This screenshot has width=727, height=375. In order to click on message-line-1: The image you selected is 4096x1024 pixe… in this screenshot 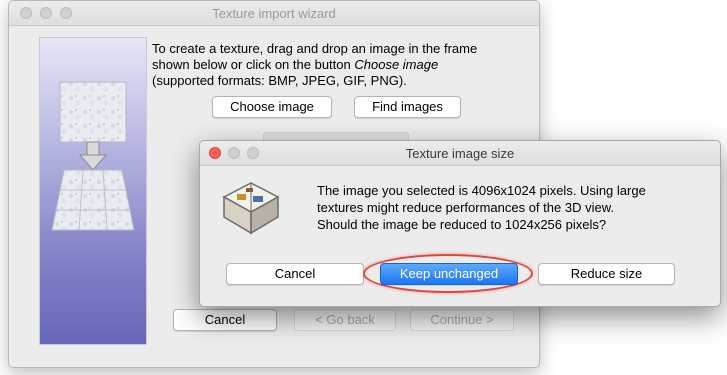, I will do `click(481, 190)`.